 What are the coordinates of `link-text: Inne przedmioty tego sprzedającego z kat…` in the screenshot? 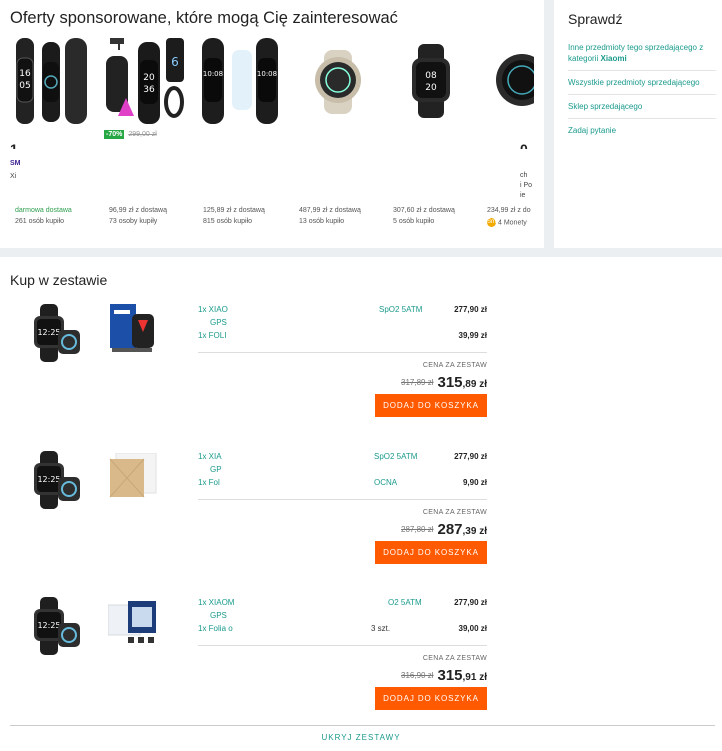 It's located at (636, 53).